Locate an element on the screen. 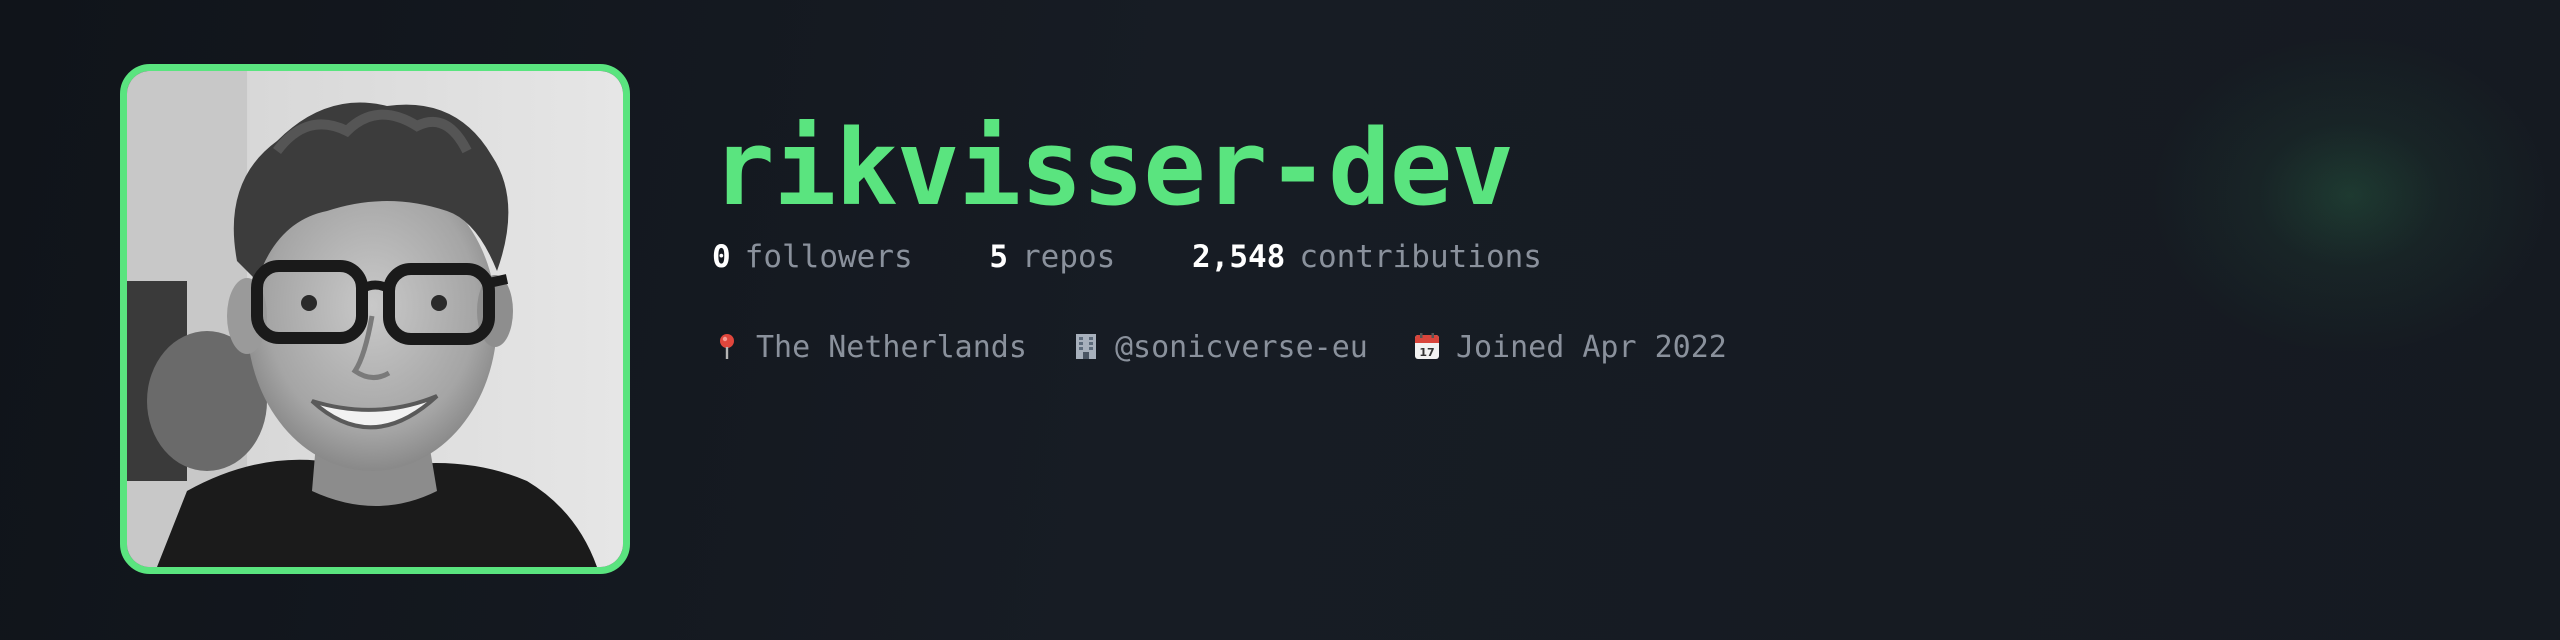 The width and height of the screenshot is (2560, 640). pin-icon is located at coordinates (727, 346).